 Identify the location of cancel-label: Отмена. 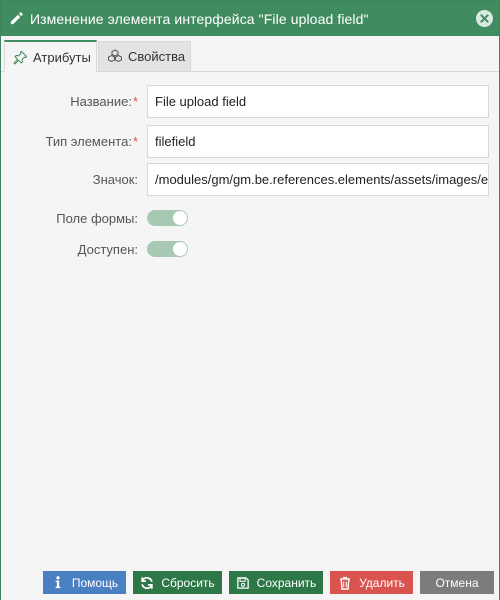
(457, 582).